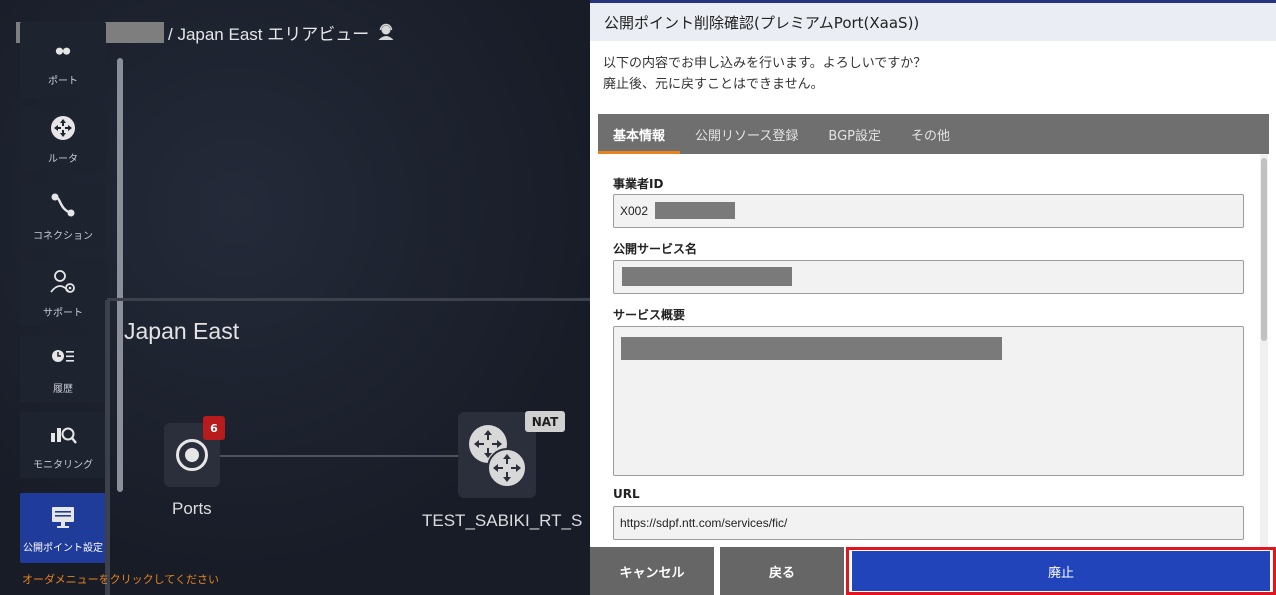 Image resolution: width=1276 pixels, height=595 pixels. Describe the element at coordinates (928, 211) in the screenshot. I see `operator-id-field: X002` at that location.